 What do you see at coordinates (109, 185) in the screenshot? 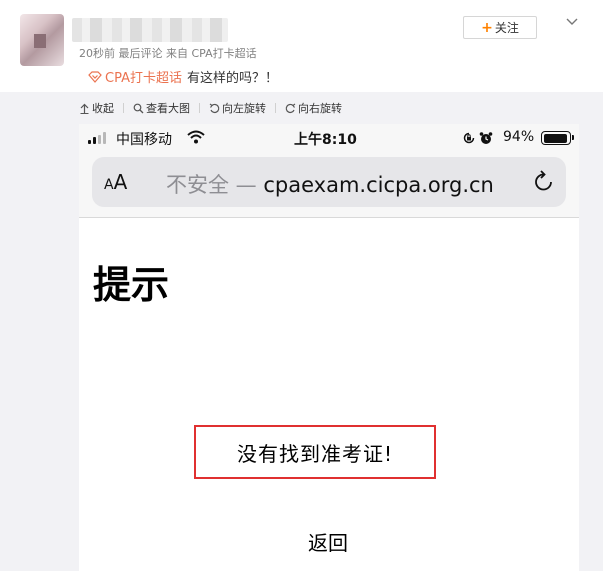
I see `aa-small: A` at bounding box center [109, 185].